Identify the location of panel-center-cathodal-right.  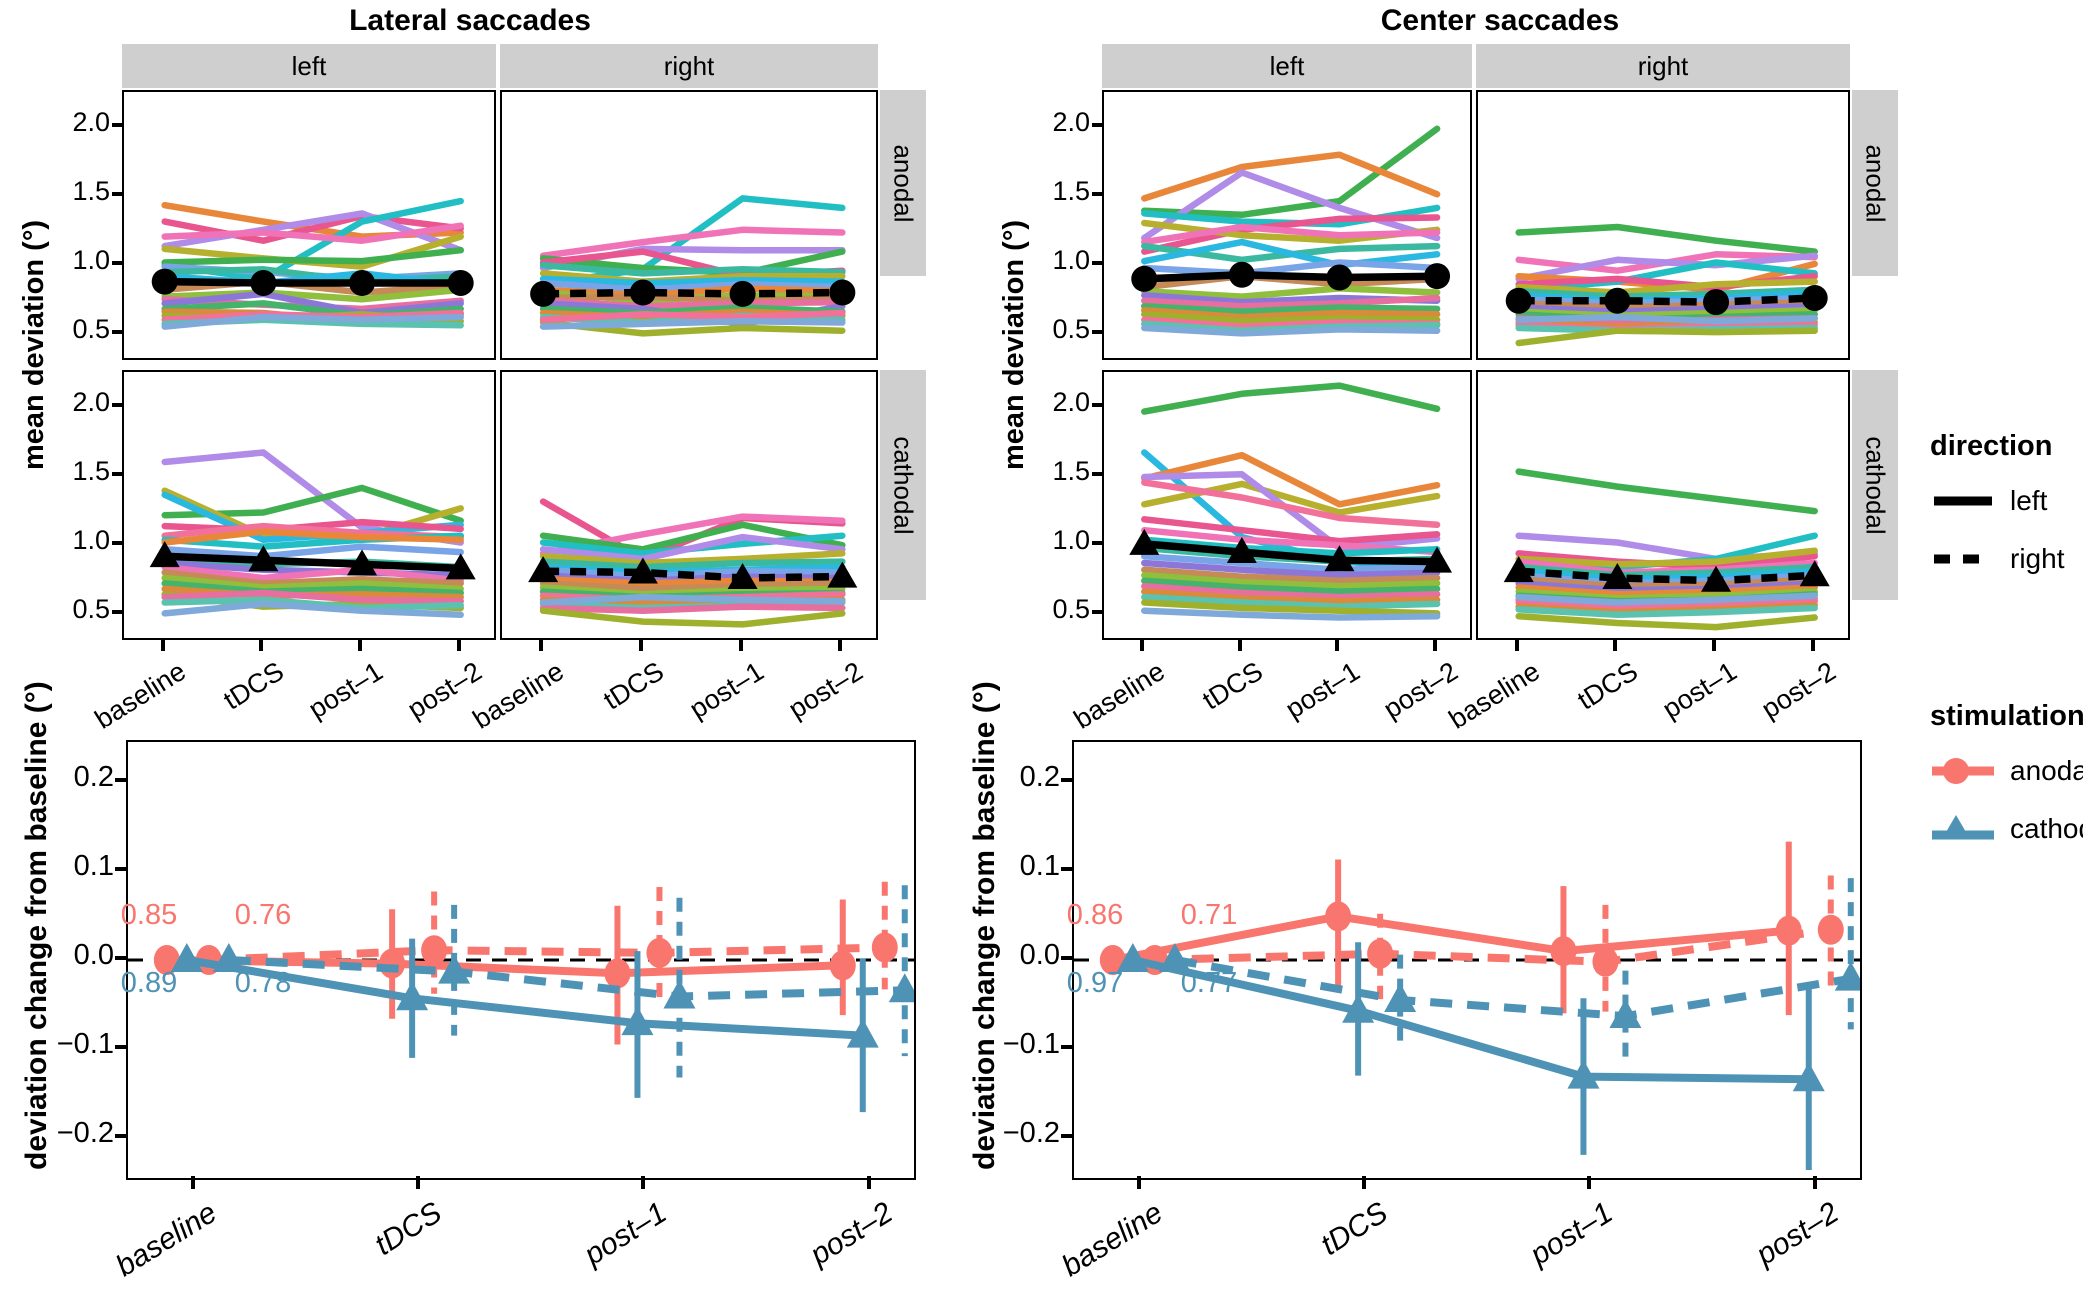
(1663, 505).